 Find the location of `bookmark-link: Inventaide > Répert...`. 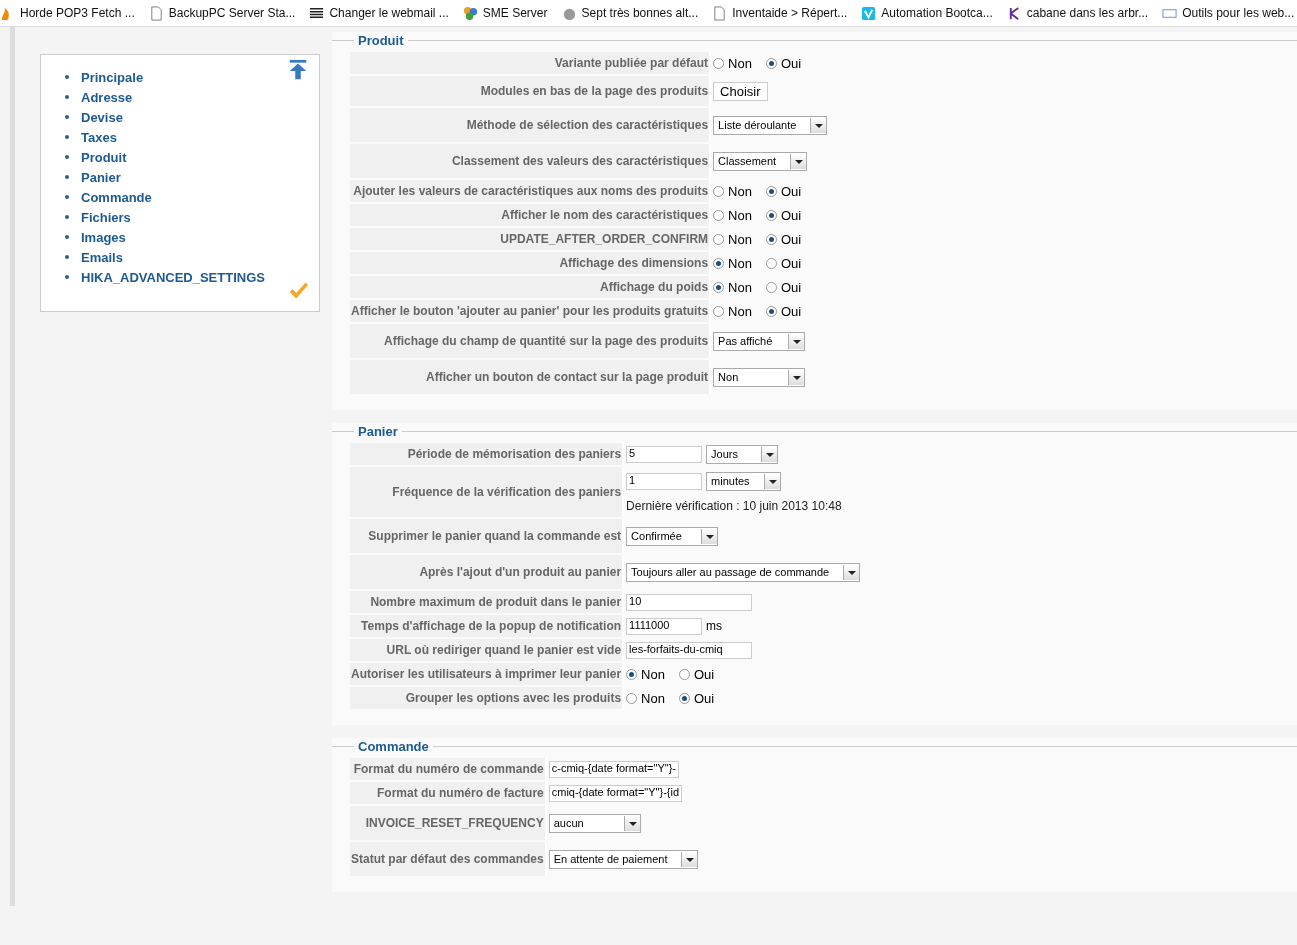

bookmark-link: Inventaide > Répert... is located at coordinates (783, 13).